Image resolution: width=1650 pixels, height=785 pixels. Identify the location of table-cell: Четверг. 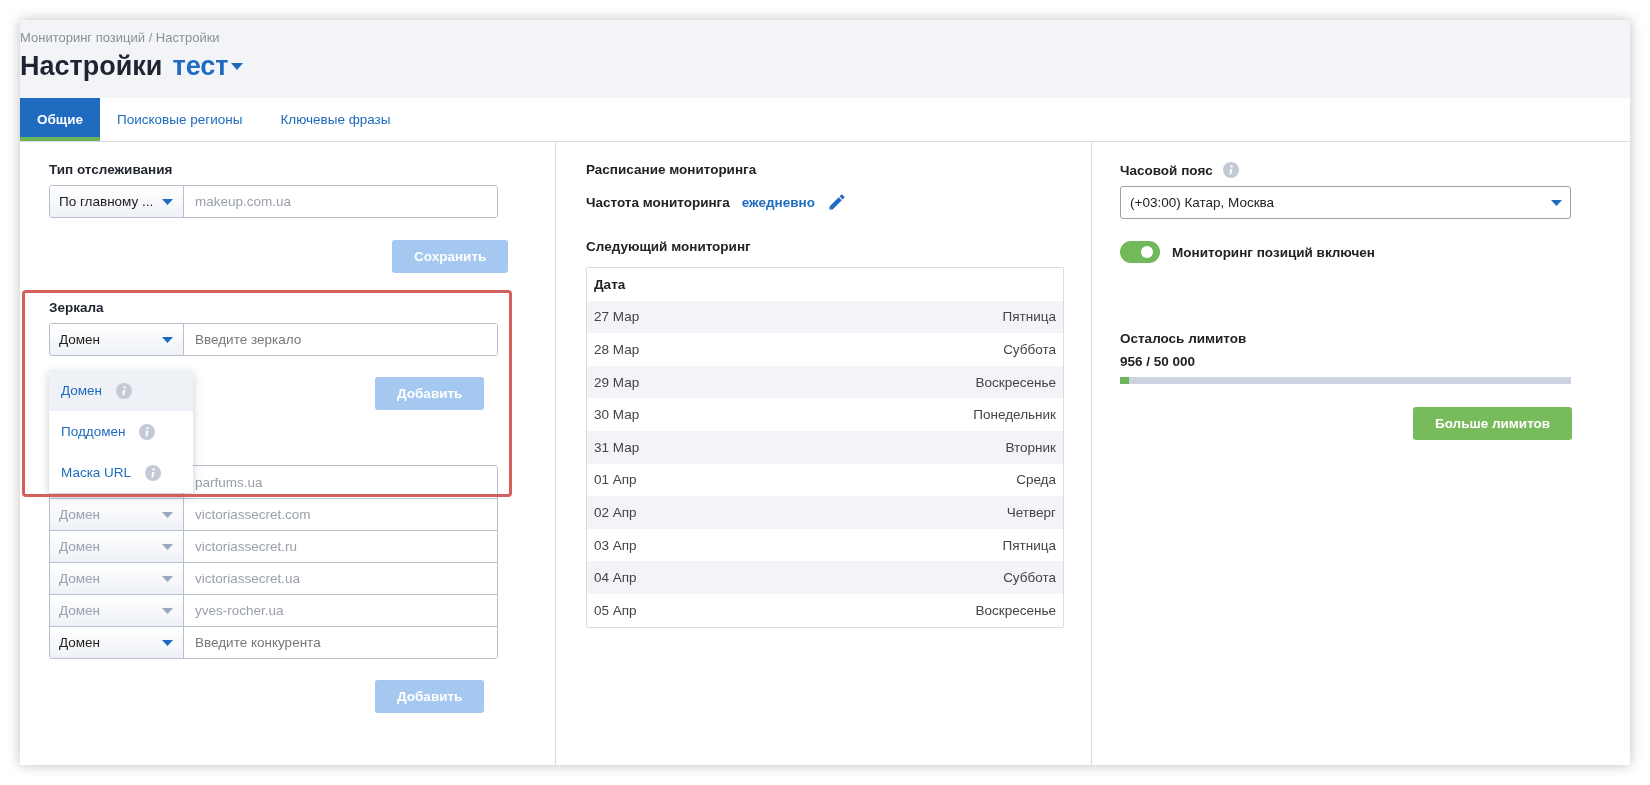
(1031, 512).